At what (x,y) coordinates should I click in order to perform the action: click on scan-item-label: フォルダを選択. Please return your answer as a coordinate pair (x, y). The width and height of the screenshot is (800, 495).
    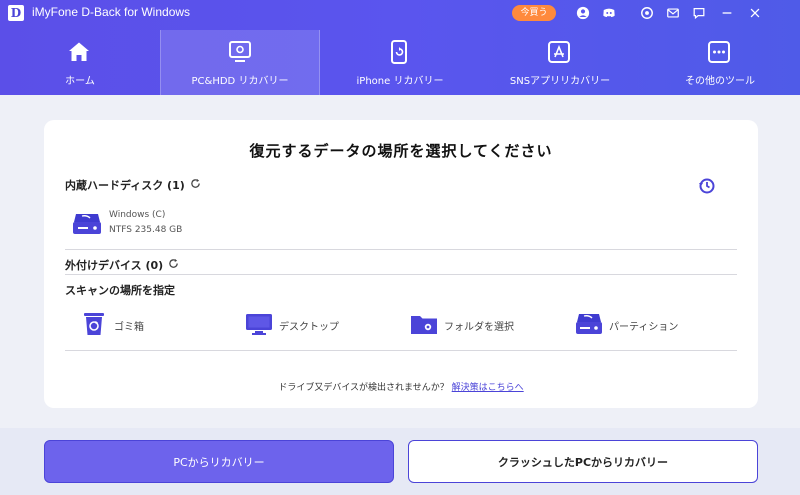
    Looking at the image, I should click on (479, 327).